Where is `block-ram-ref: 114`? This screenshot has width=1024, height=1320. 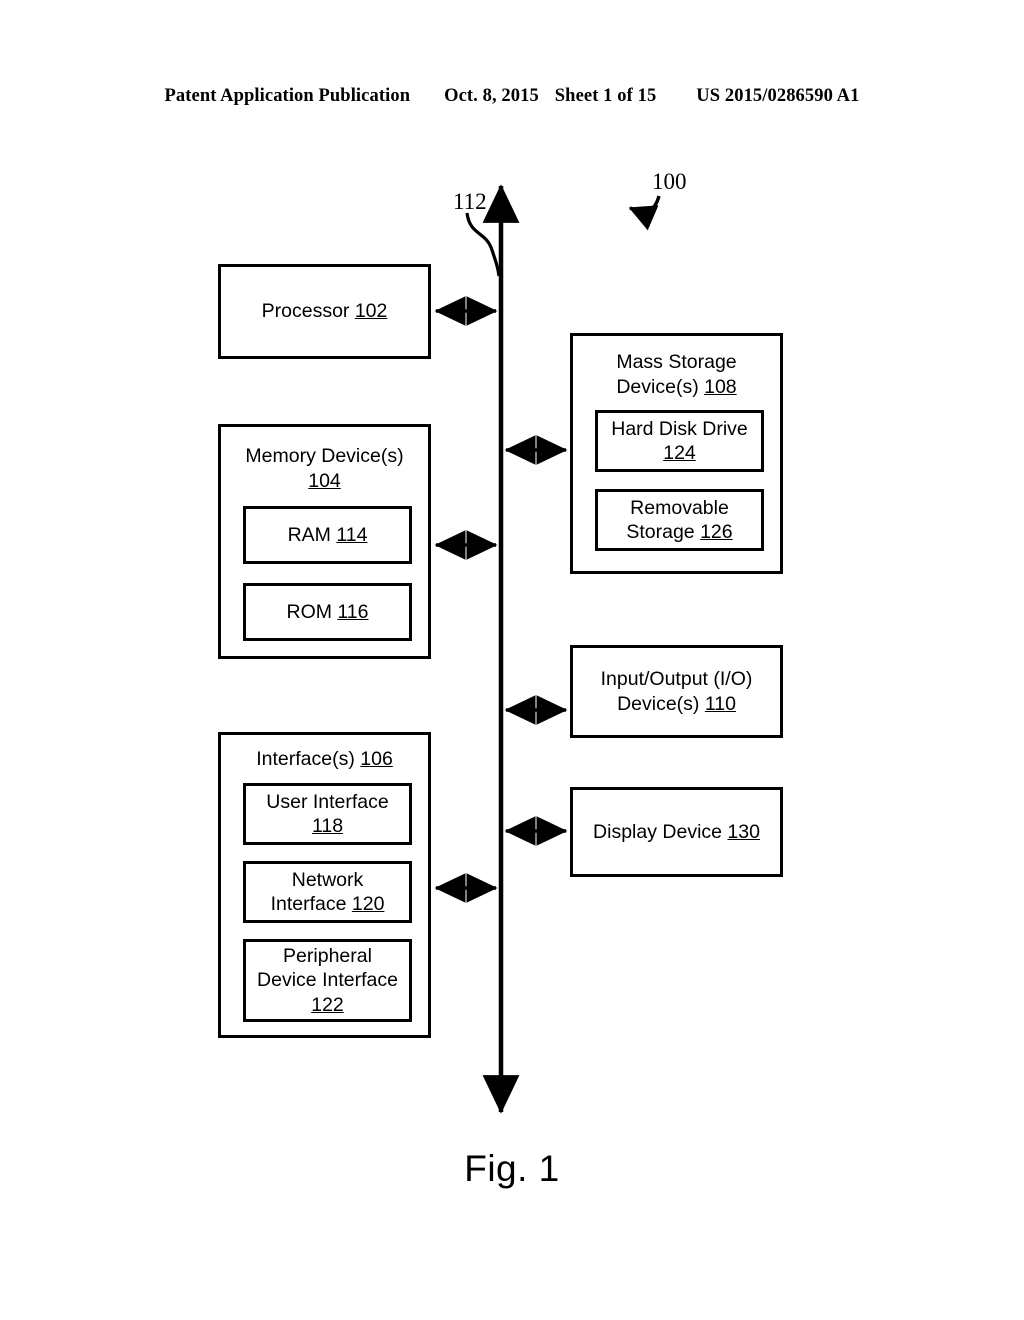 block-ram-ref: 114 is located at coordinates (352, 534).